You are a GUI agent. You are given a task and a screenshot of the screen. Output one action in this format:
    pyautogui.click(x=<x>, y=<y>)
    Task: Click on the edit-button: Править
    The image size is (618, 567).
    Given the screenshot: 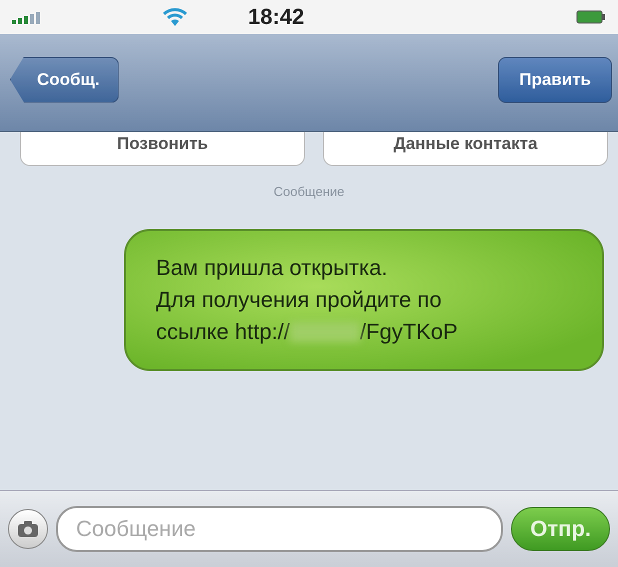 What is the action you would take?
    pyautogui.click(x=555, y=79)
    